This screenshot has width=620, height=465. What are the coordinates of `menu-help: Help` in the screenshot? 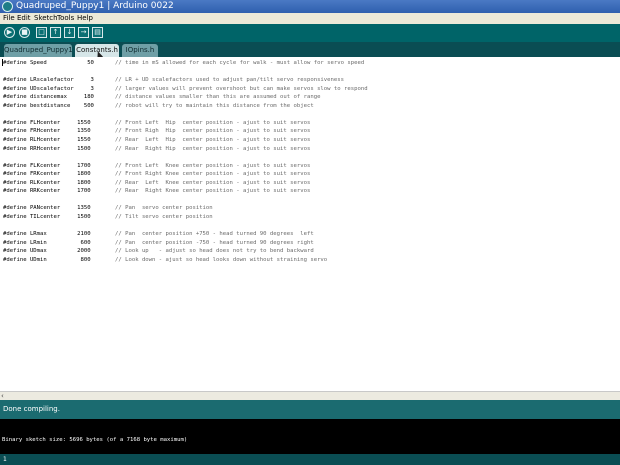 It's located at (85, 18).